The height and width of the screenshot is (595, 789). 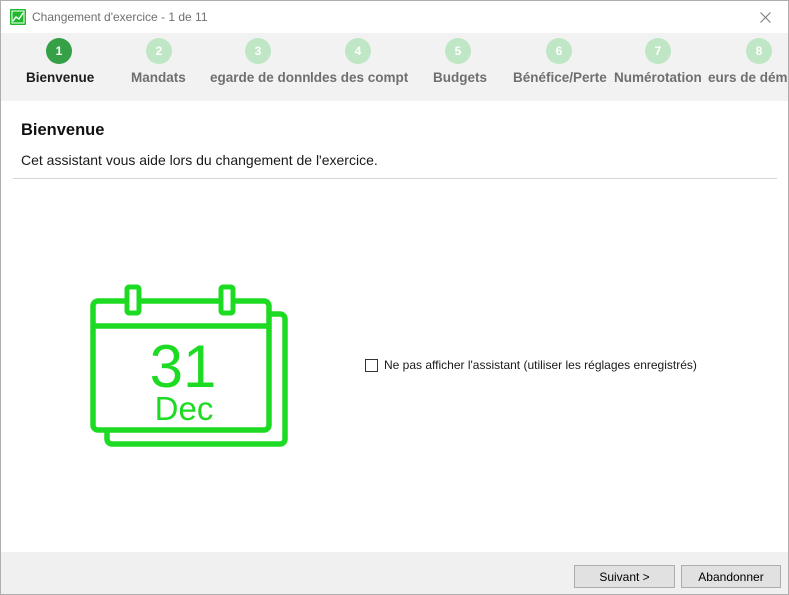 What do you see at coordinates (394, 573) in the screenshot?
I see `footer-bar: Suivant > Abandonner` at bounding box center [394, 573].